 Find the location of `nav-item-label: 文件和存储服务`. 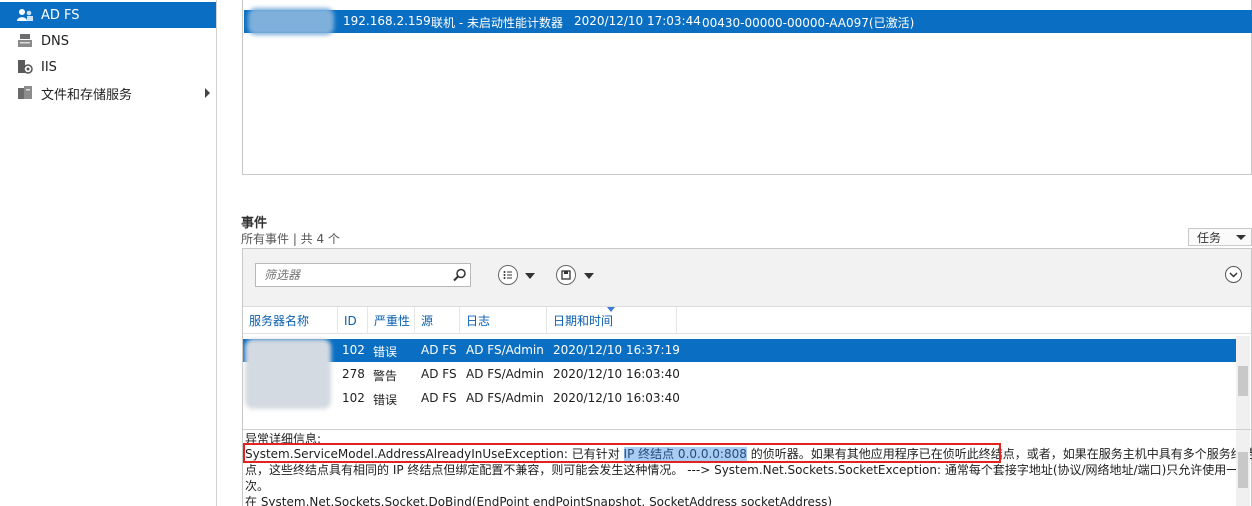

nav-item-label: 文件和存储服务 is located at coordinates (87, 95).